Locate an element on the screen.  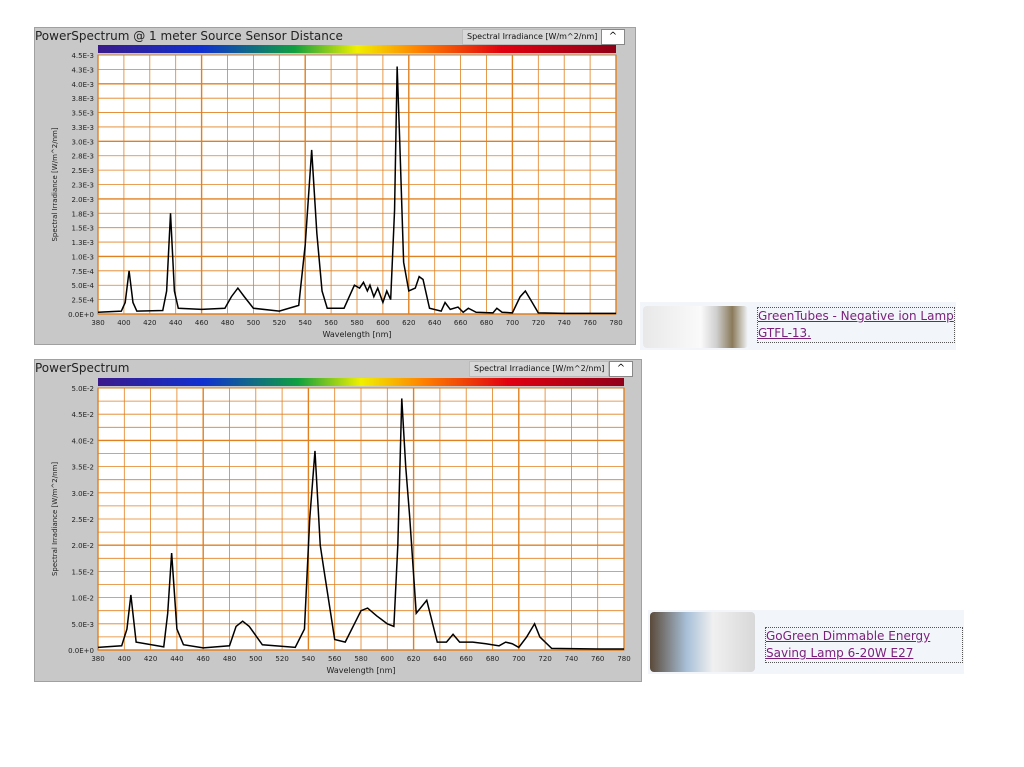
y-tick-label: 5.0E-2 is located at coordinates (82, 389).